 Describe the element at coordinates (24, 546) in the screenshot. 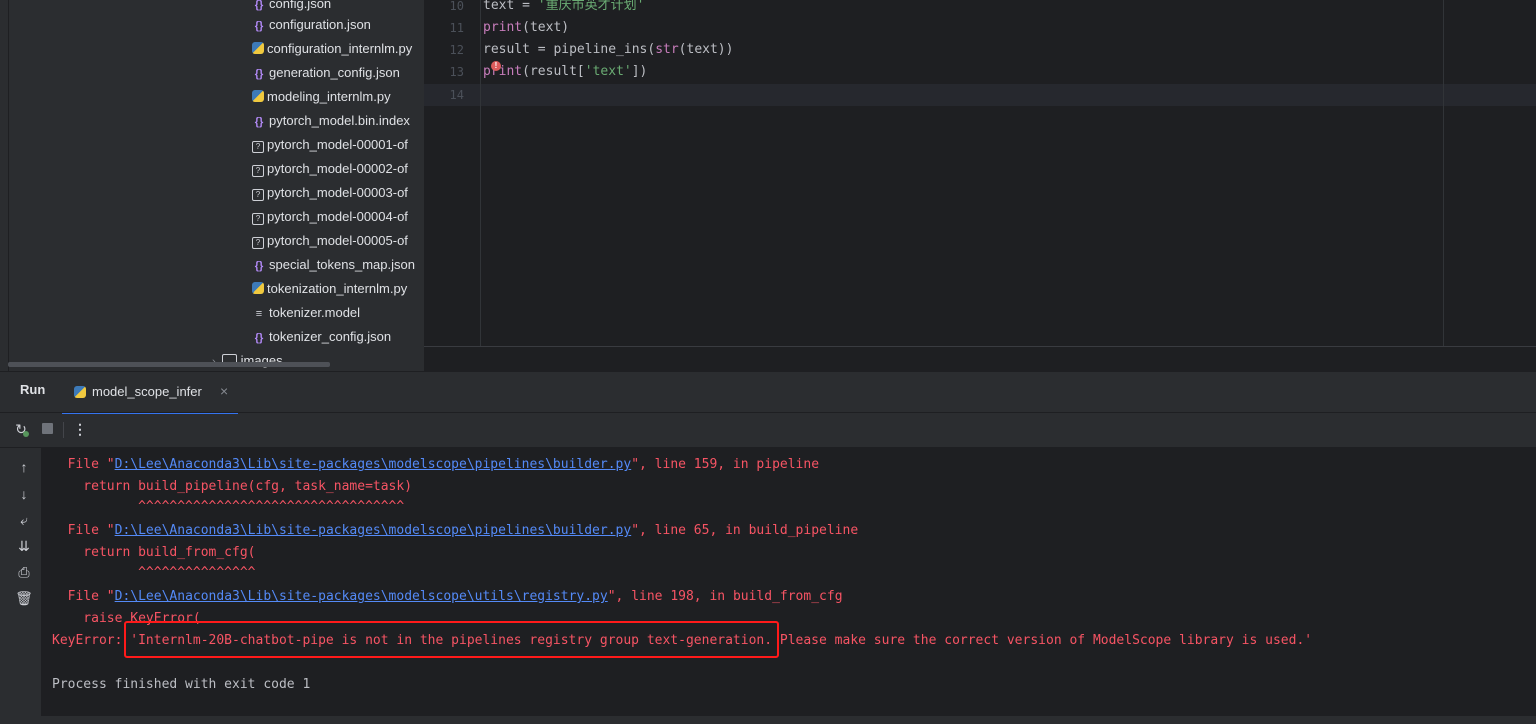

I see `scroll-to-end-icon: ⇊` at that location.